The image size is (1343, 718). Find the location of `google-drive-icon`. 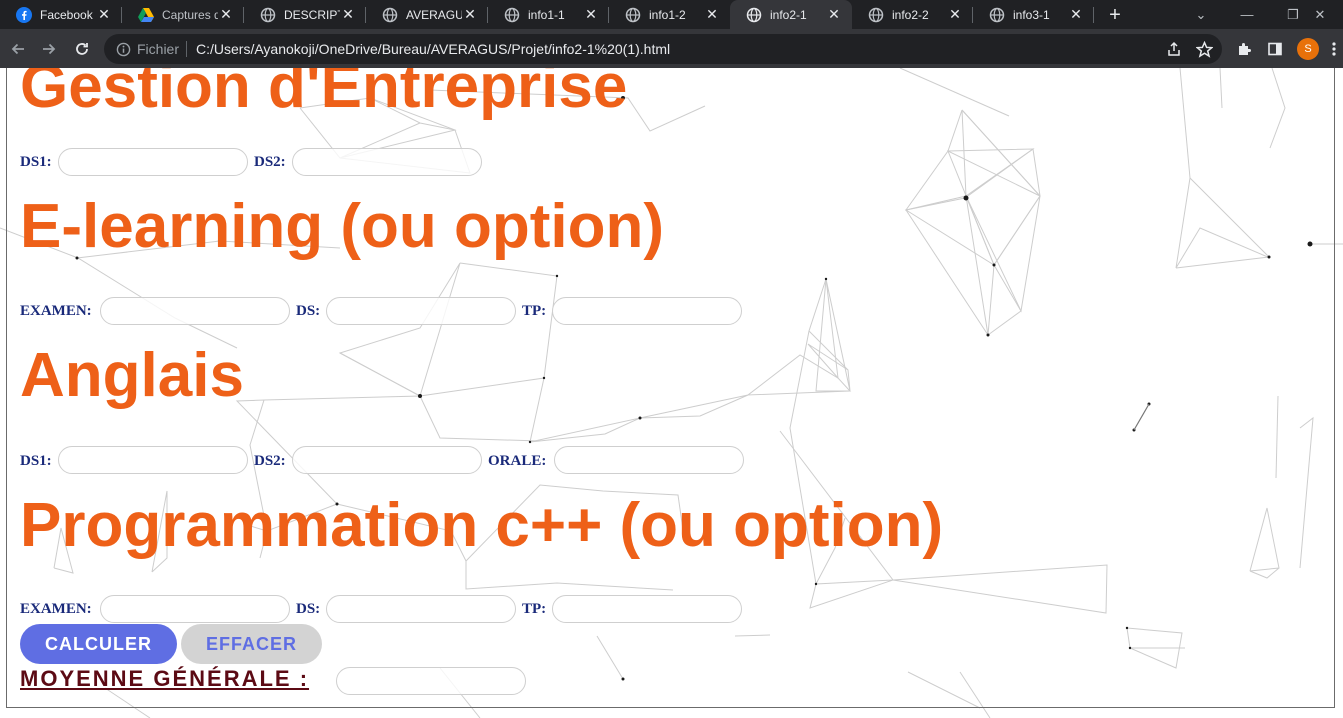

google-drive-icon is located at coordinates (146, 15).